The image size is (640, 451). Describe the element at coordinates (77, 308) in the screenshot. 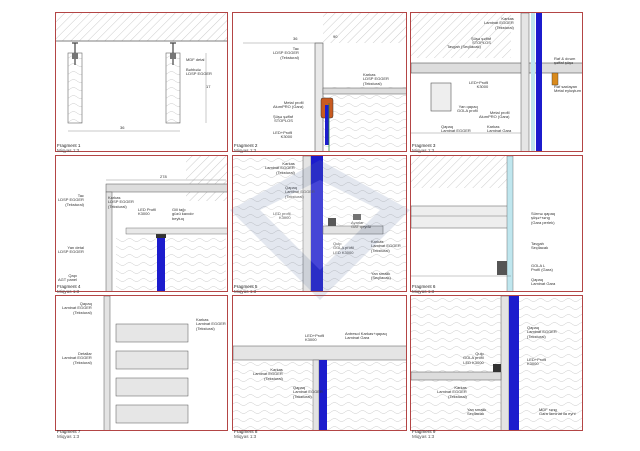

I see `fragment-7-label-a: Qapaq Laminat EGGER (Tekstural)` at that location.